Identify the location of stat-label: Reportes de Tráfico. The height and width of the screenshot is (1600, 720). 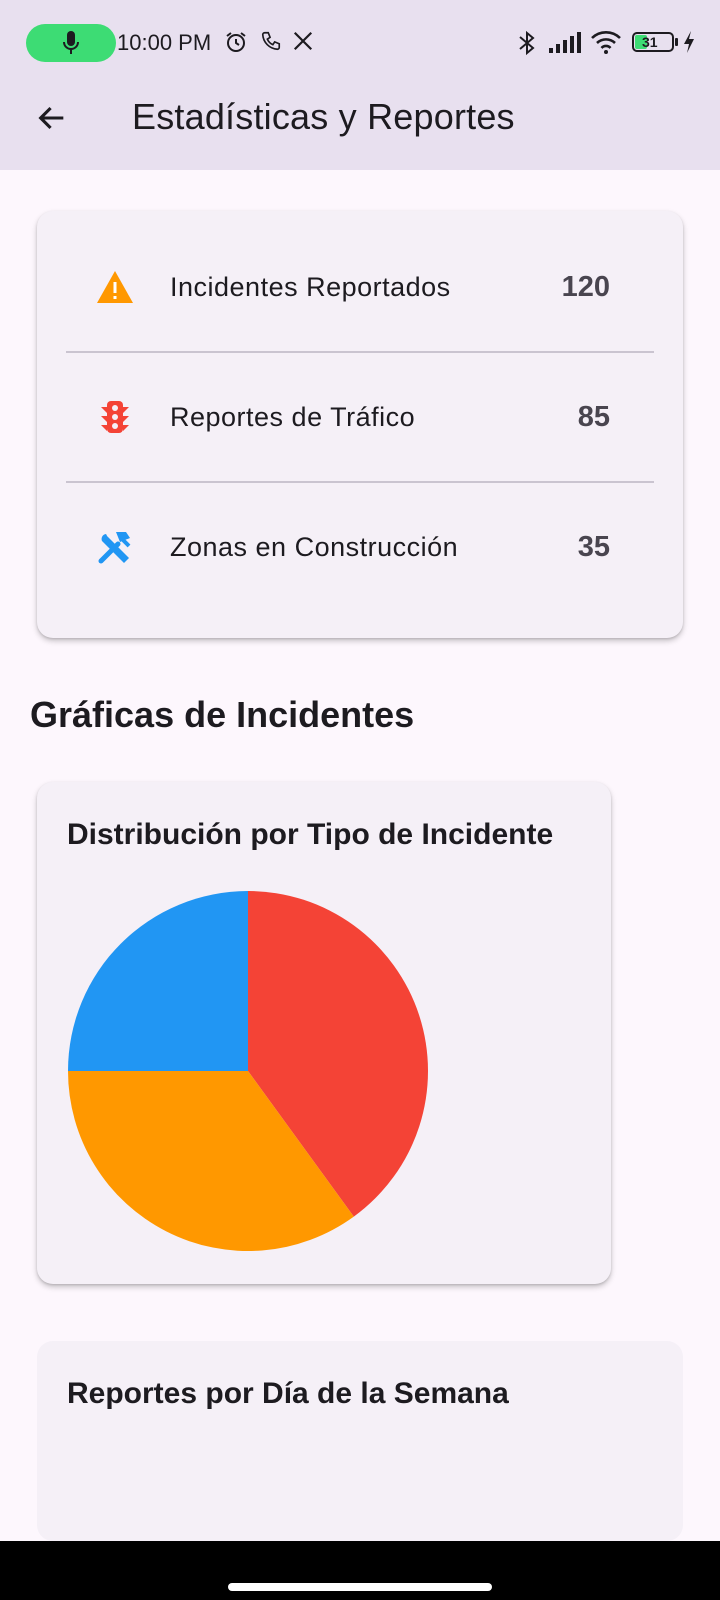
(293, 416).